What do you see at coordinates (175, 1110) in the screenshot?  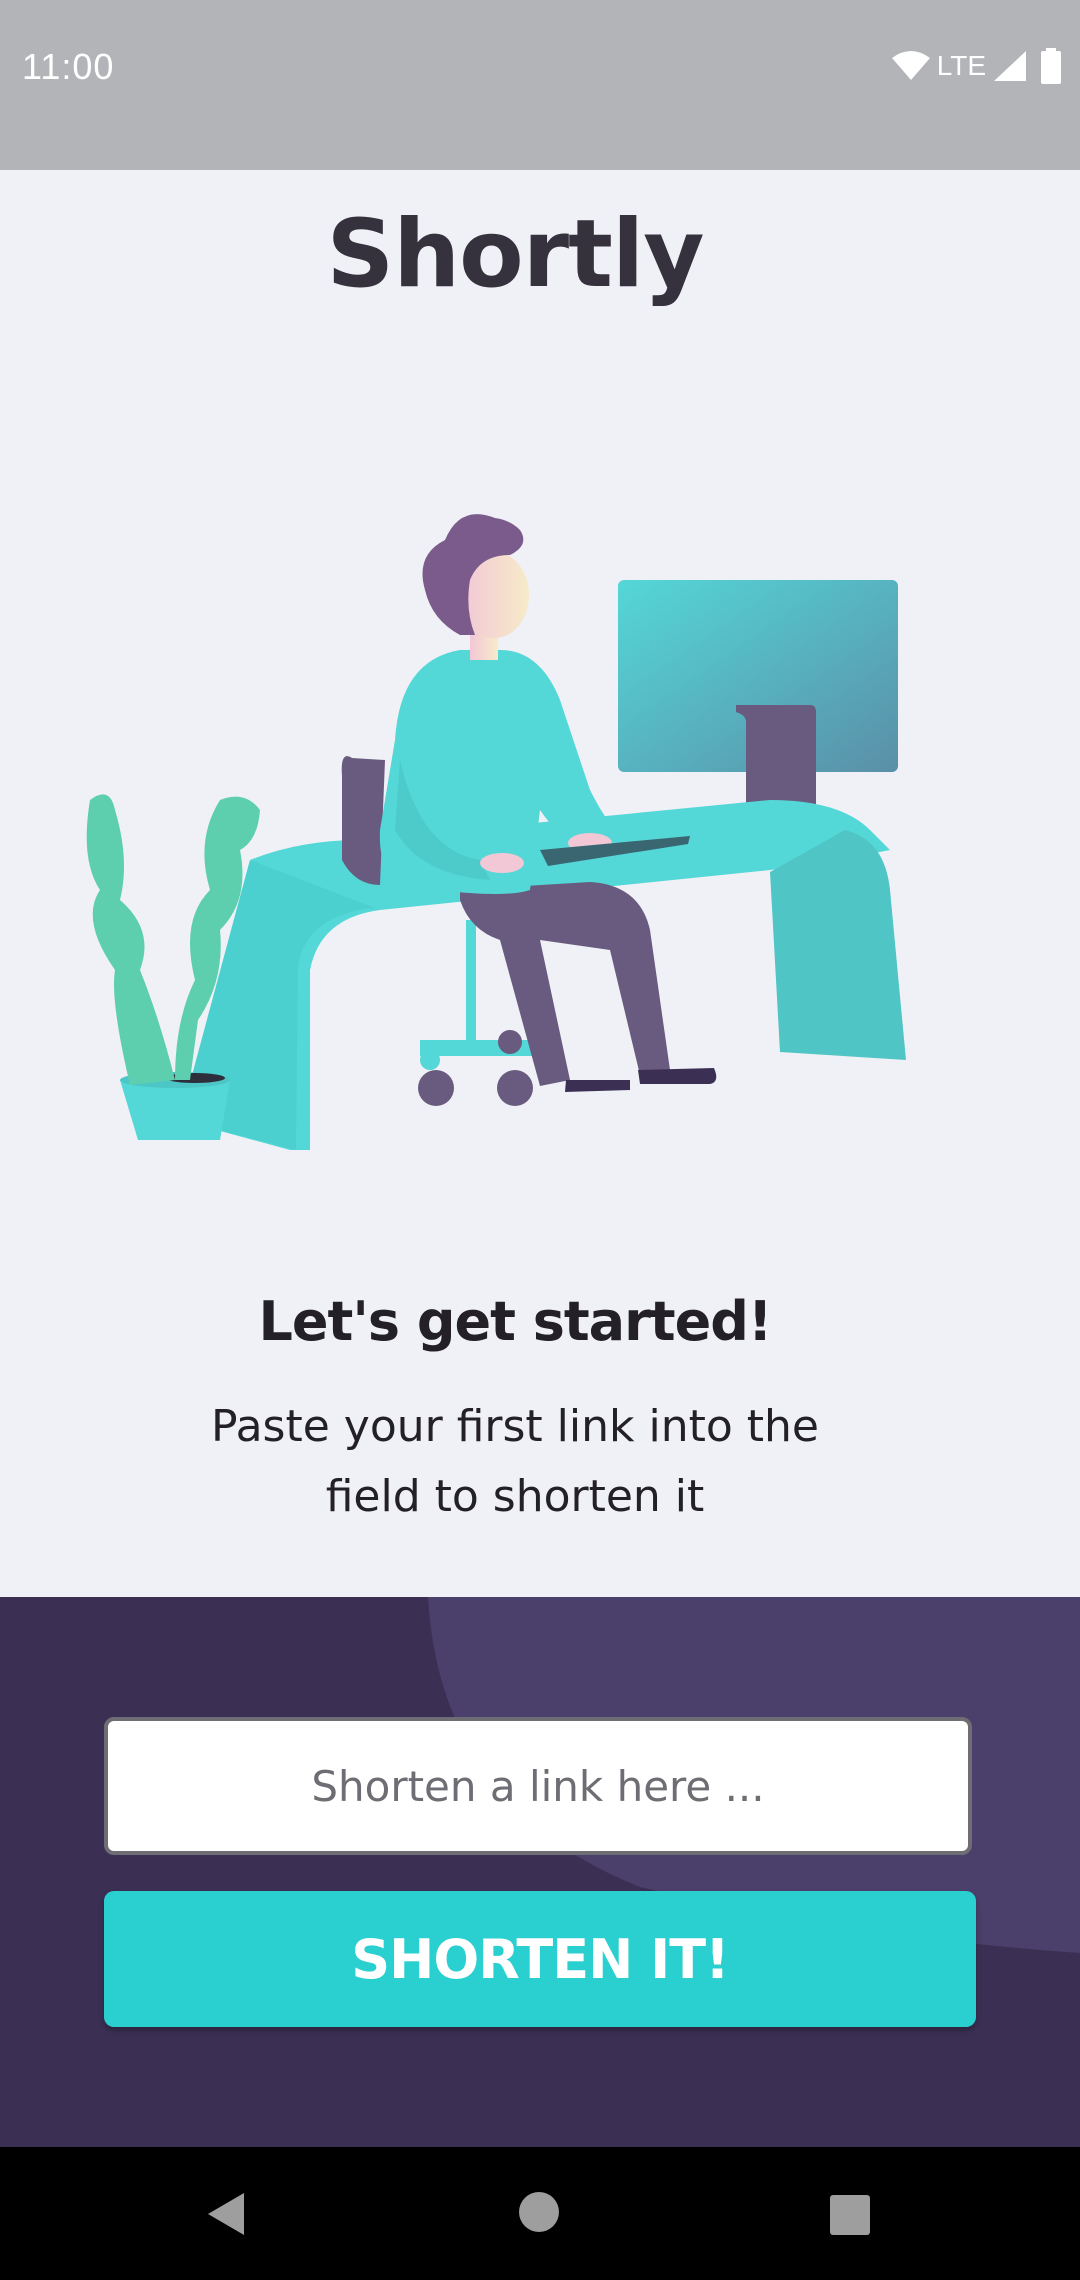 I see `plant-pot` at bounding box center [175, 1110].